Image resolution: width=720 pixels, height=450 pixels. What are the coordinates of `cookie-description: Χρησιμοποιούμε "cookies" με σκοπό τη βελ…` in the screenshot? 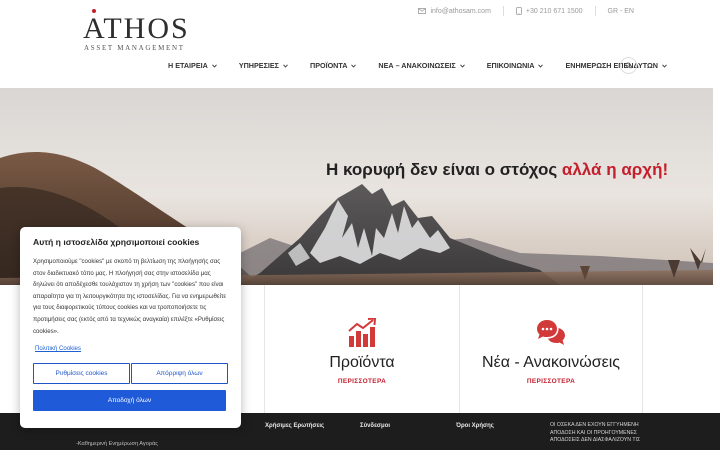 It's located at (130, 296).